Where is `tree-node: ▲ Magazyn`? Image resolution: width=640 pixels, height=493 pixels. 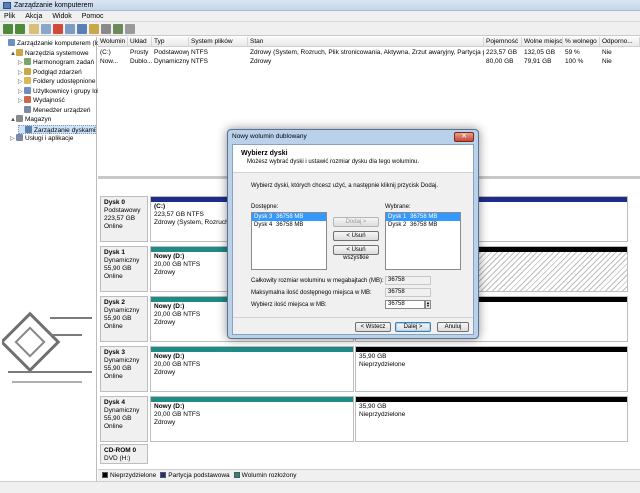 tree-node: ▲ Magazyn is located at coordinates (30, 119).